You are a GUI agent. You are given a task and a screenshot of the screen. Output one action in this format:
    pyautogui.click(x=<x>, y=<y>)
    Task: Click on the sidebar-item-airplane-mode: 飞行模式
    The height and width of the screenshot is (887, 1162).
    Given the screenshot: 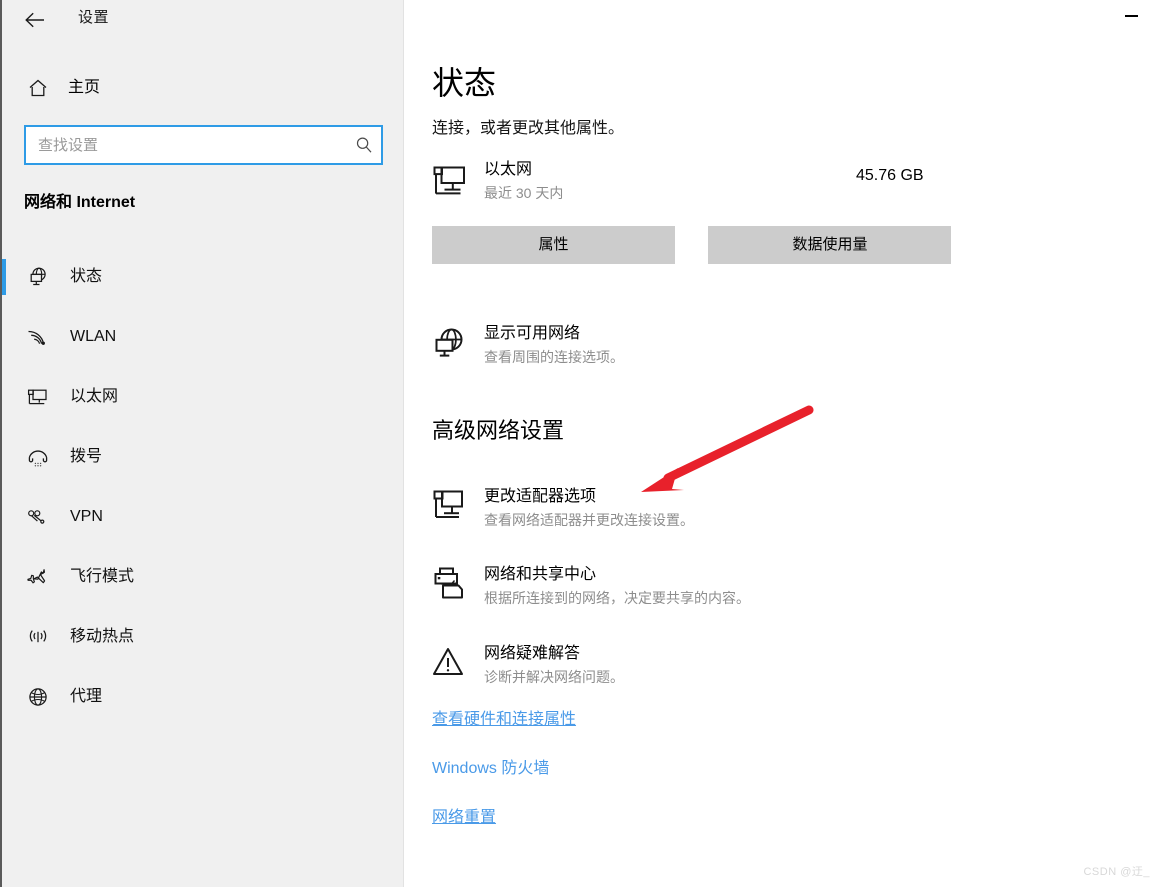 What is the action you would take?
    pyautogui.click(x=204, y=577)
    